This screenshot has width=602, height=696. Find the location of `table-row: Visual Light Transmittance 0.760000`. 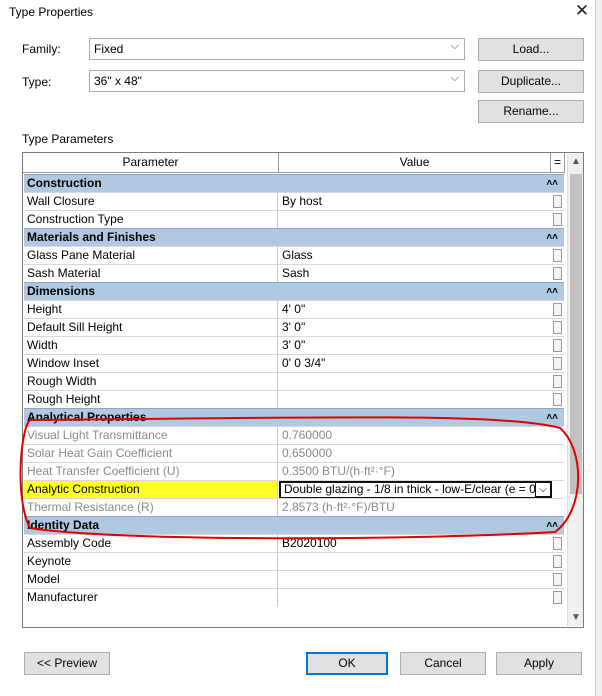

table-row: Visual Light Transmittance 0.760000 is located at coordinates (294, 435).